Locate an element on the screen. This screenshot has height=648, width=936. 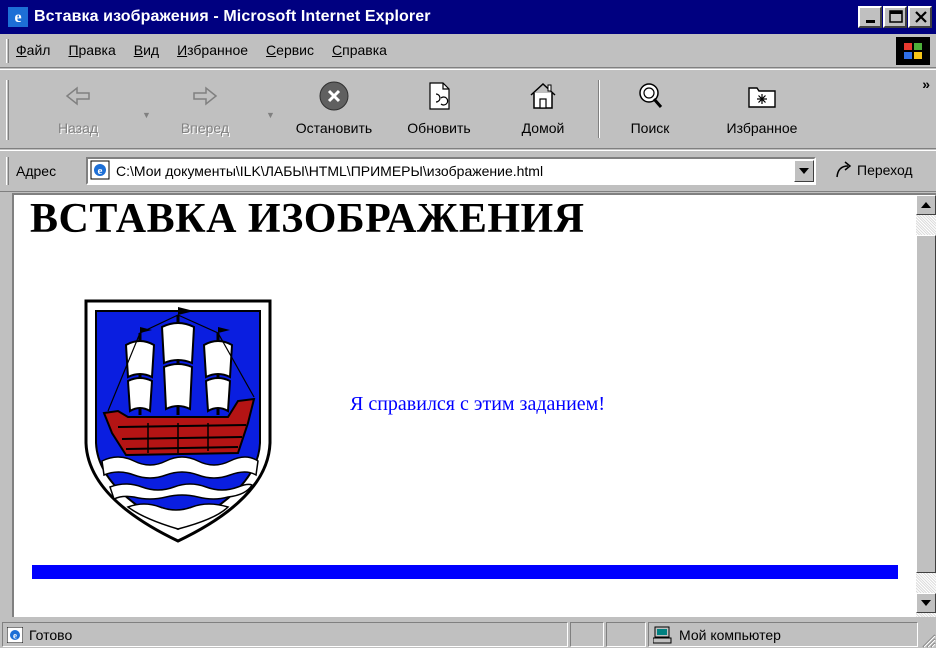
menu-file: Файл is located at coordinates (33, 50).